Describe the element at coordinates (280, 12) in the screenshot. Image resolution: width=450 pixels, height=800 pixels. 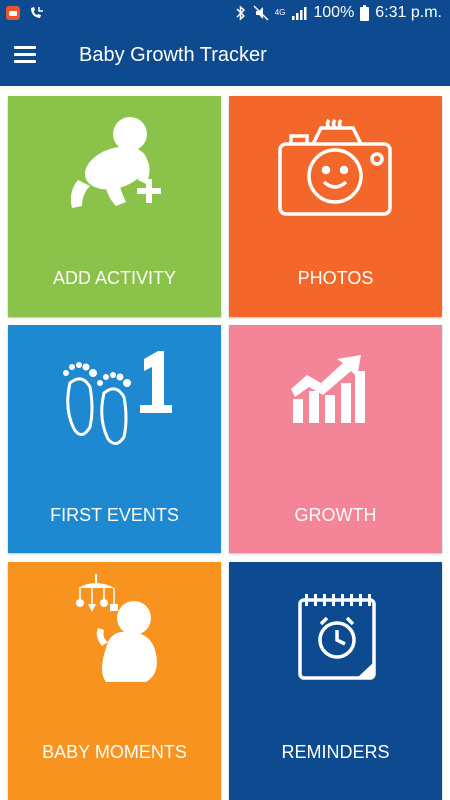
I see `network-type: 4G` at that location.